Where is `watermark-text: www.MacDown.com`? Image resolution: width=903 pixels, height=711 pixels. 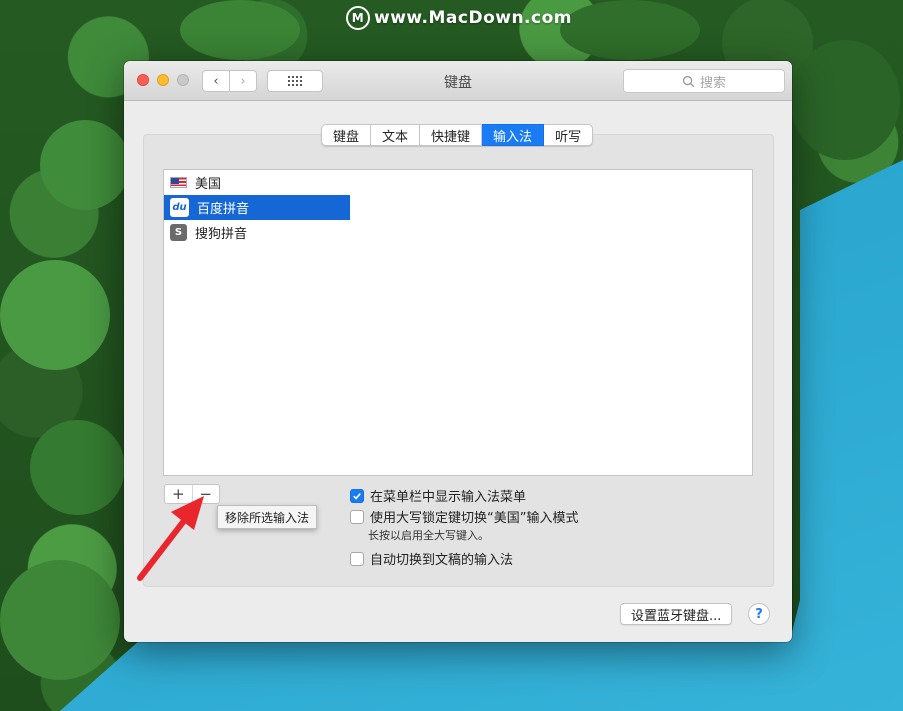 watermark-text: www.MacDown.com is located at coordinates (473, 18).